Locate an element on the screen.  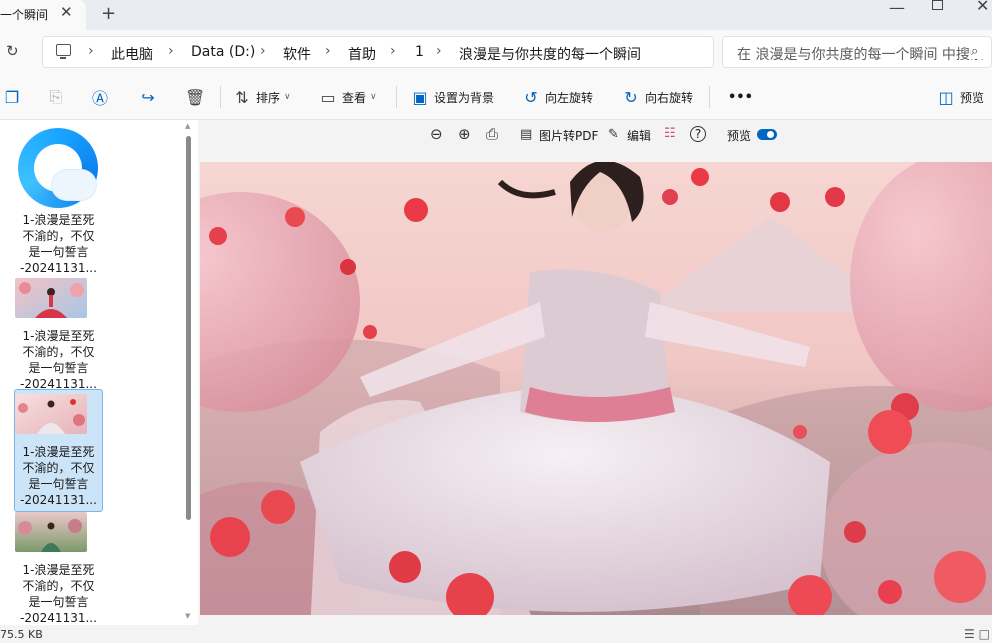
rotate-right-button: ↻ 向右旋转 is located at coordinates (657, 97).